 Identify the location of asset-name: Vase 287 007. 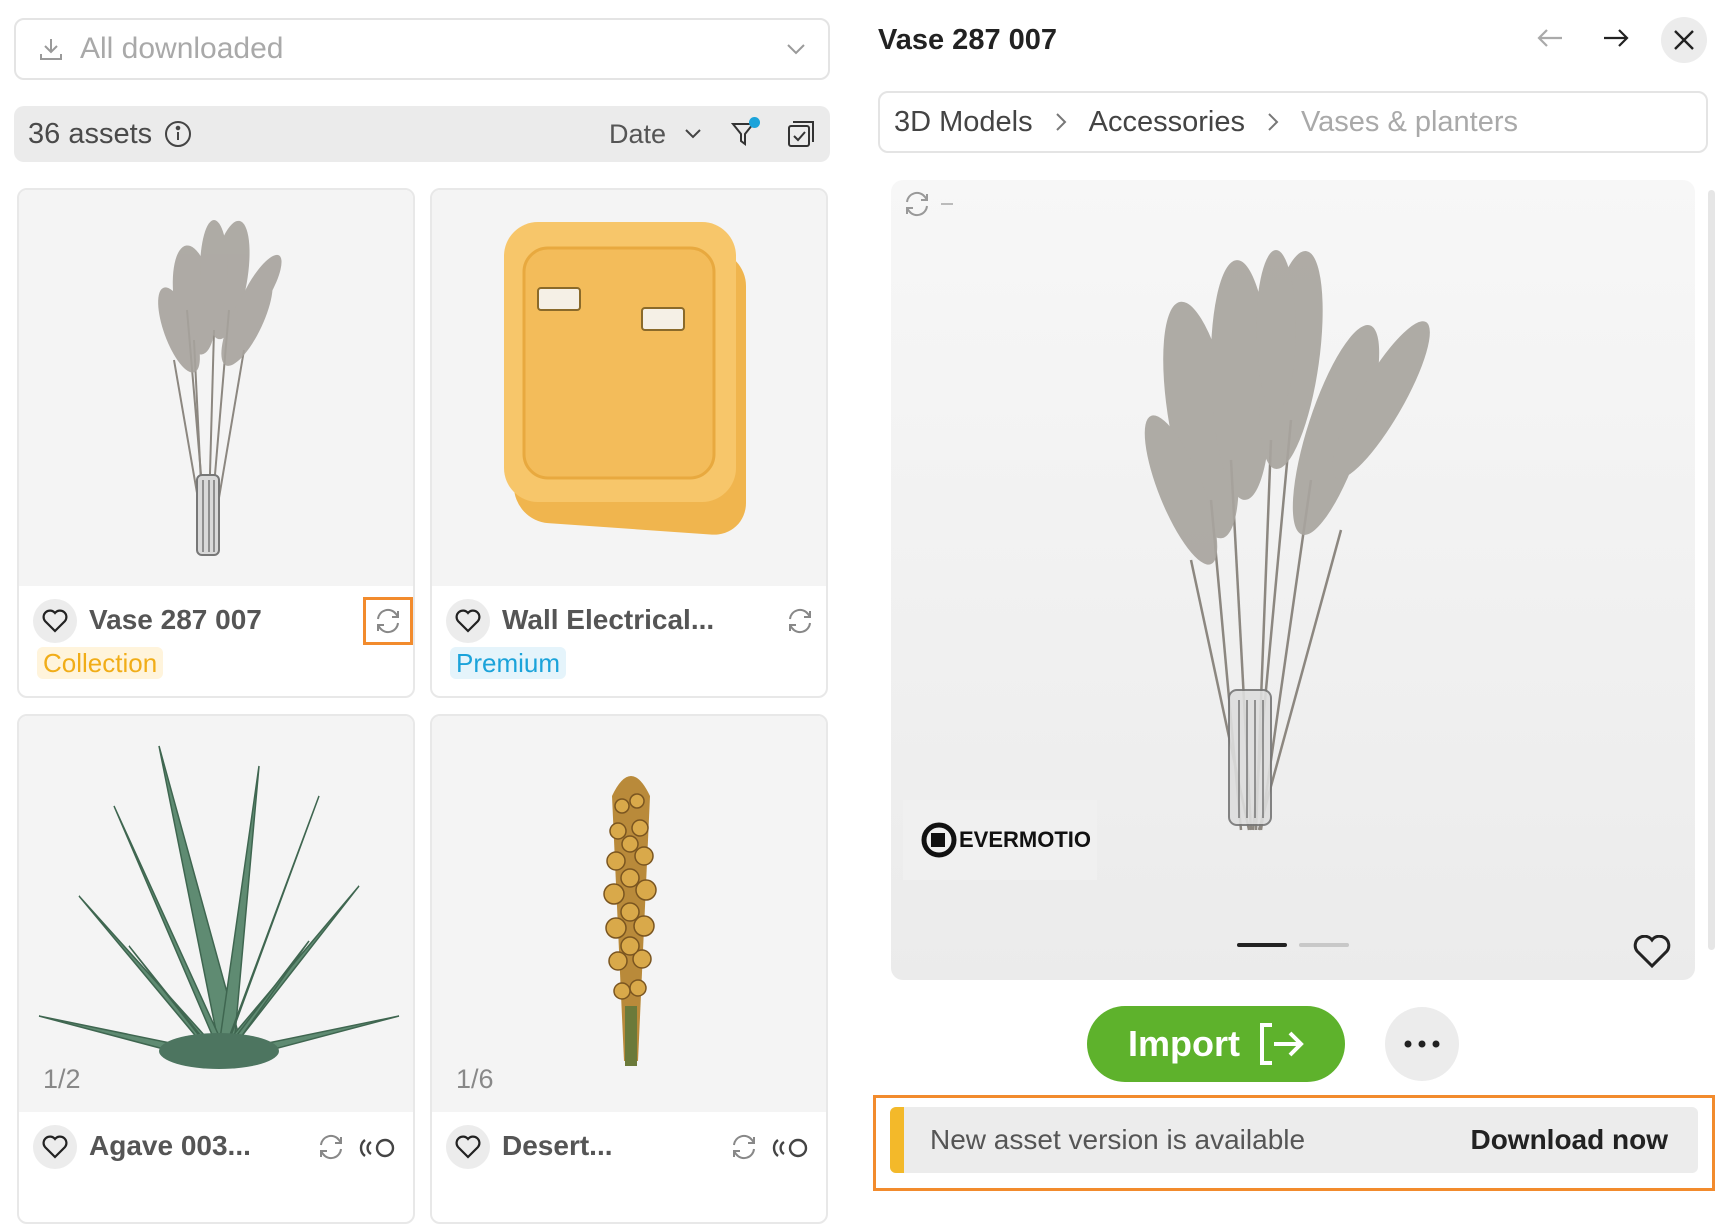
(175, 619).